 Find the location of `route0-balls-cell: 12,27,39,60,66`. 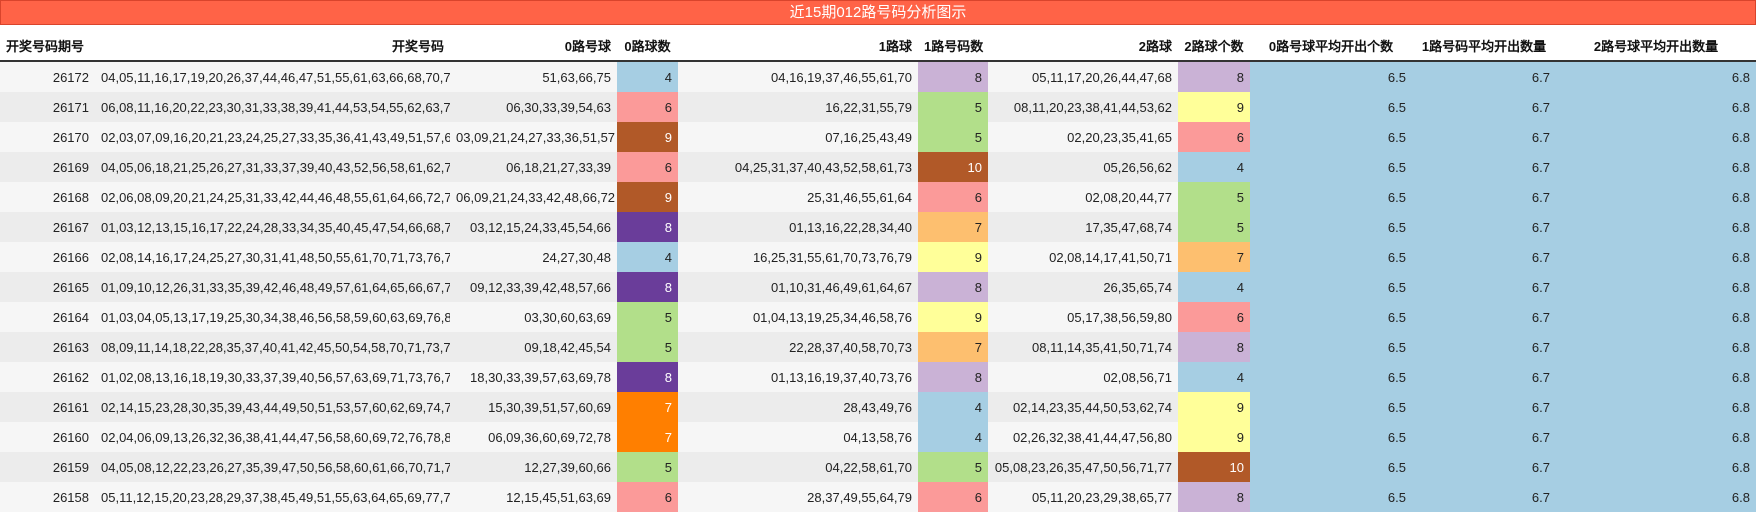

route0-balls-cell: 12,27,39,60,66 is located at coordinates (533, 467).